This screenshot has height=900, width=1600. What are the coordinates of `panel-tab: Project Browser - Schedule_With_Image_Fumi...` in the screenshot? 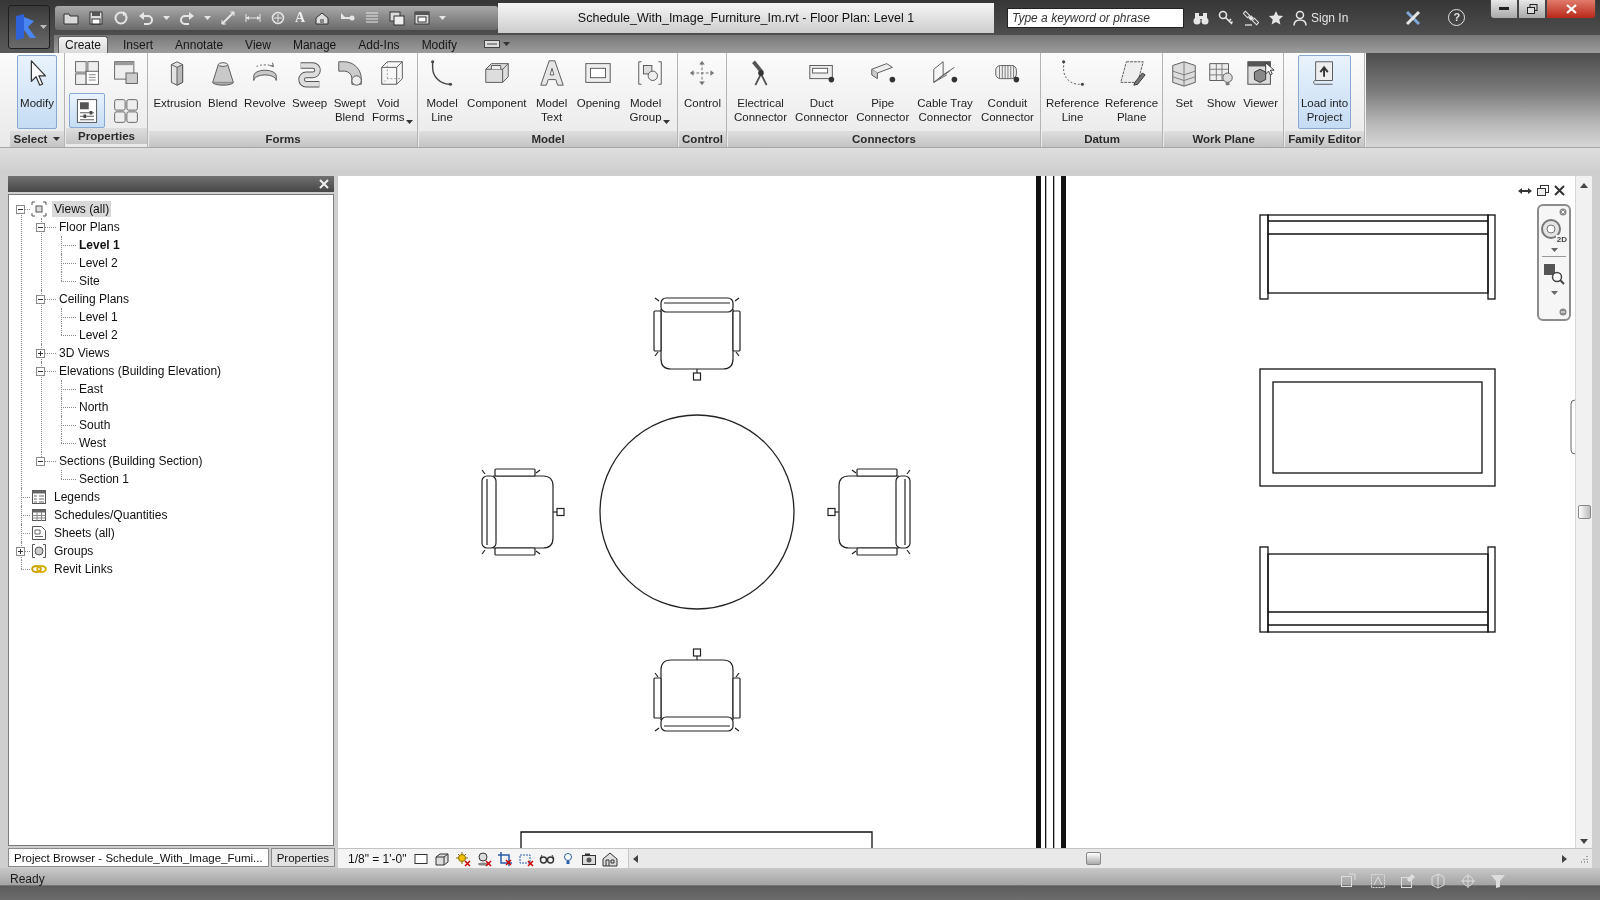 It's located at (138, 857).